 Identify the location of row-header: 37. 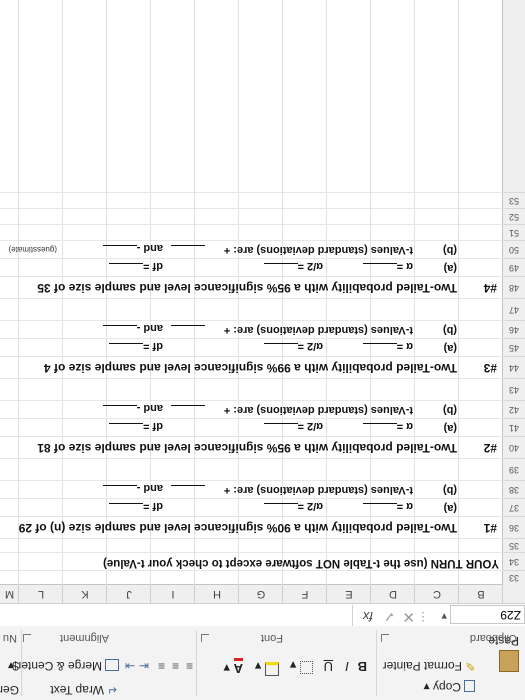
(514, 507).